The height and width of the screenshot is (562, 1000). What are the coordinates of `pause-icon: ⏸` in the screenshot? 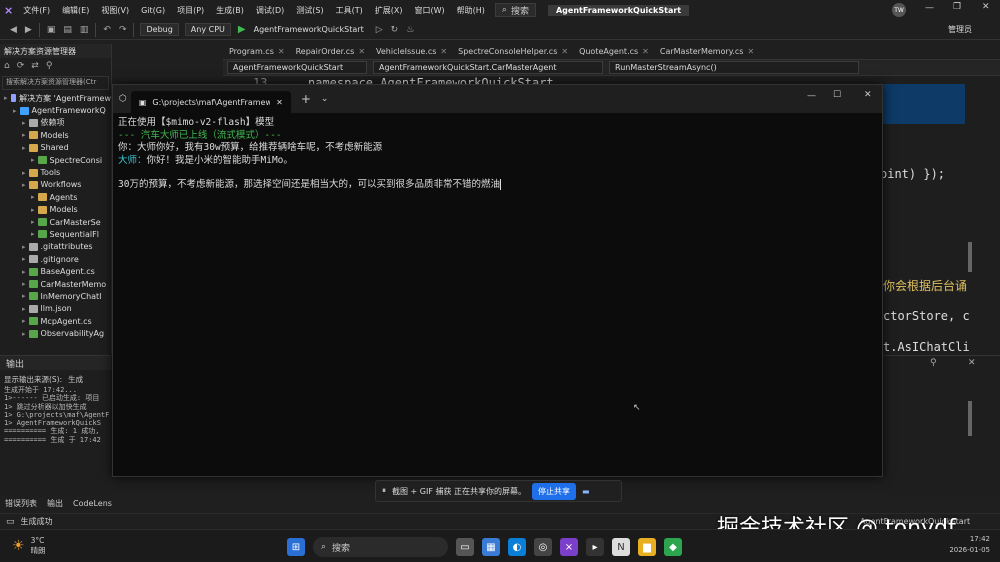 It's located at (384, 491).